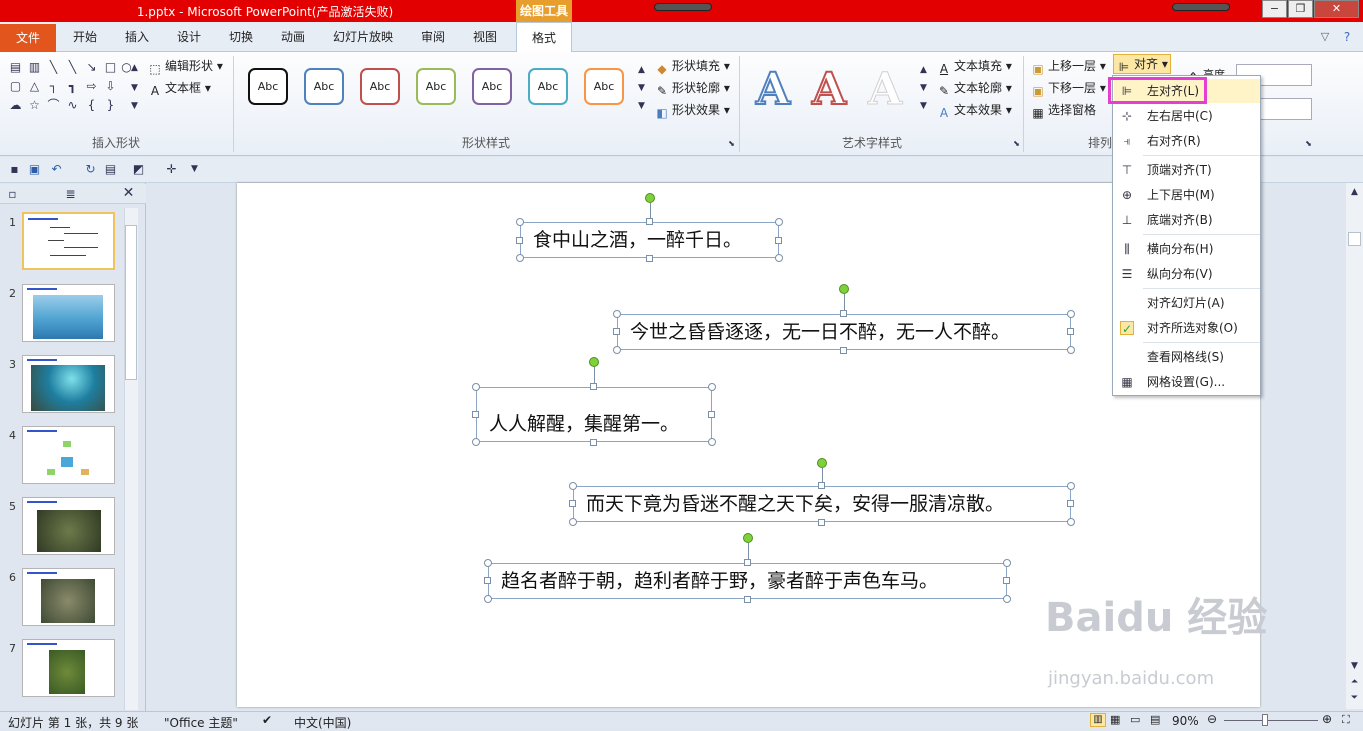  Describe the element at coordinates (1135, 719) in the screenshot. I see `reading-view-icon: ▭` at that location.